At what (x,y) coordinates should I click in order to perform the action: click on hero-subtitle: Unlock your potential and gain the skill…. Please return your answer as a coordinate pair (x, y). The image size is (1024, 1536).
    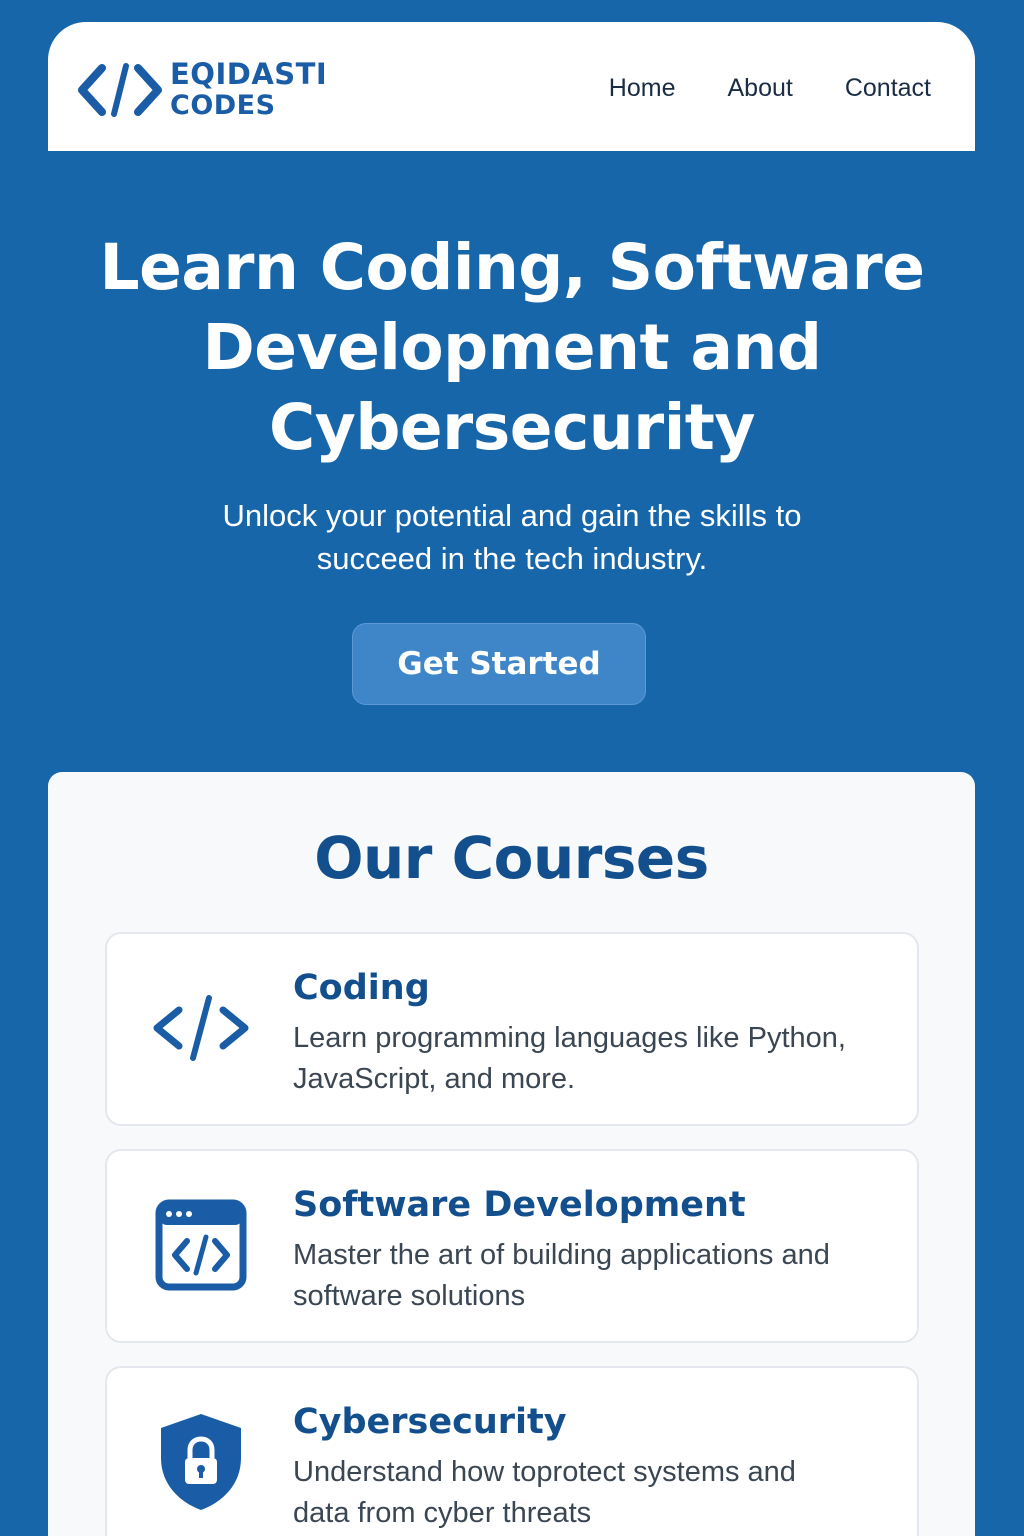
    Looking at the image, I should click on (512, 537).